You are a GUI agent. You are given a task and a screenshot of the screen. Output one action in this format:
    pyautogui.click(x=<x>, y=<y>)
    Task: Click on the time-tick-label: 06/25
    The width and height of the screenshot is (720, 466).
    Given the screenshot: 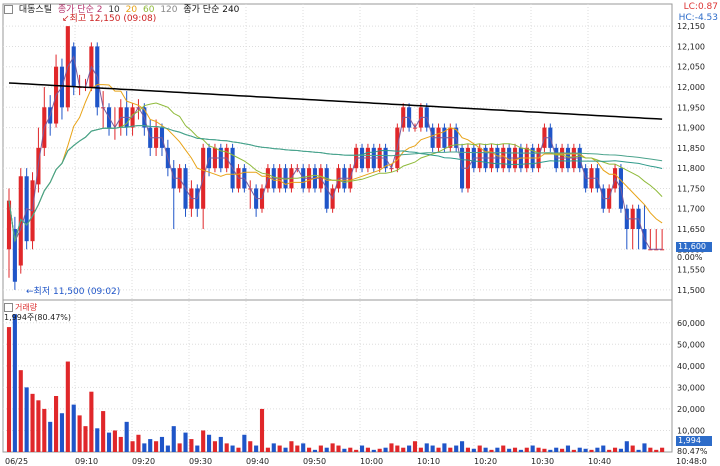 What is the action you would take?
    pyautogui.click(x=16, y=461)
    